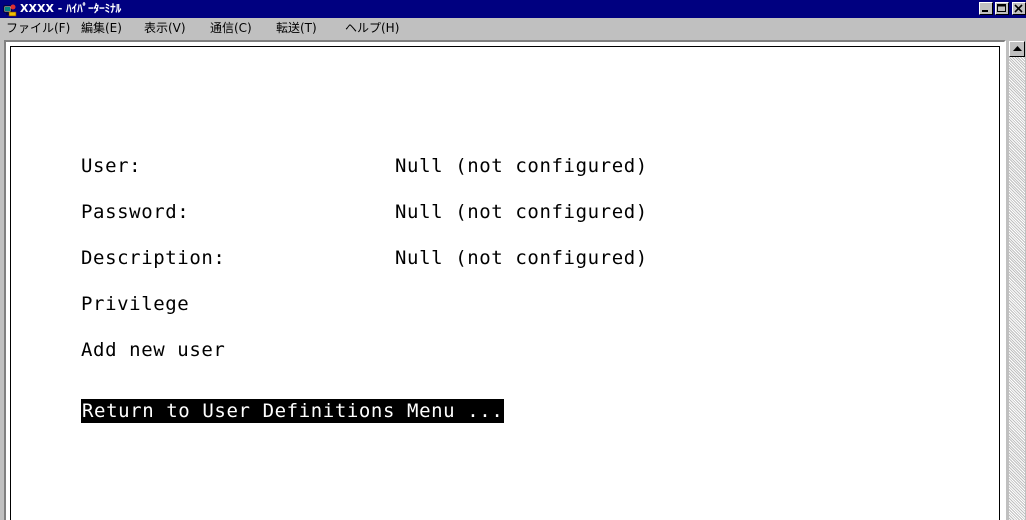 The width and height of the screenshot is (1026, 520). I want to click on scroll-up-button, so click(1017, 49).